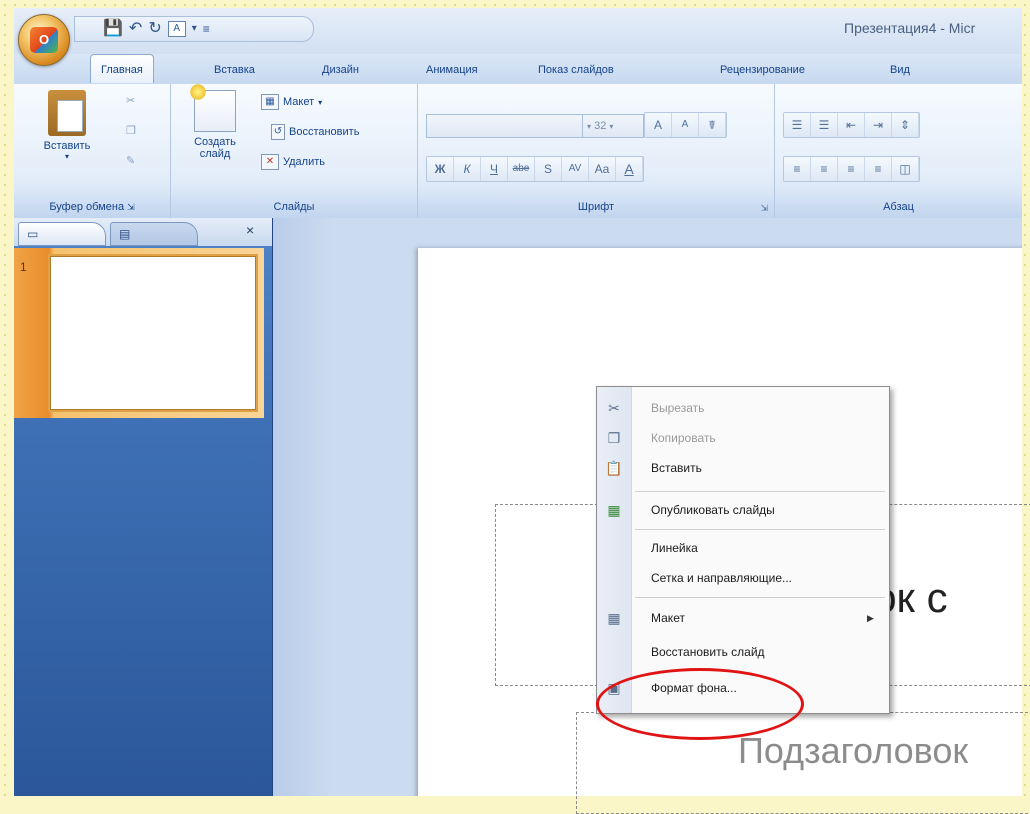 The width and height of the screenshot is (1030, 814). What do you see at coordinates (614, 468) in the screenshot?
I see `paste-icon: 📋` at bounding box center [614, 468].